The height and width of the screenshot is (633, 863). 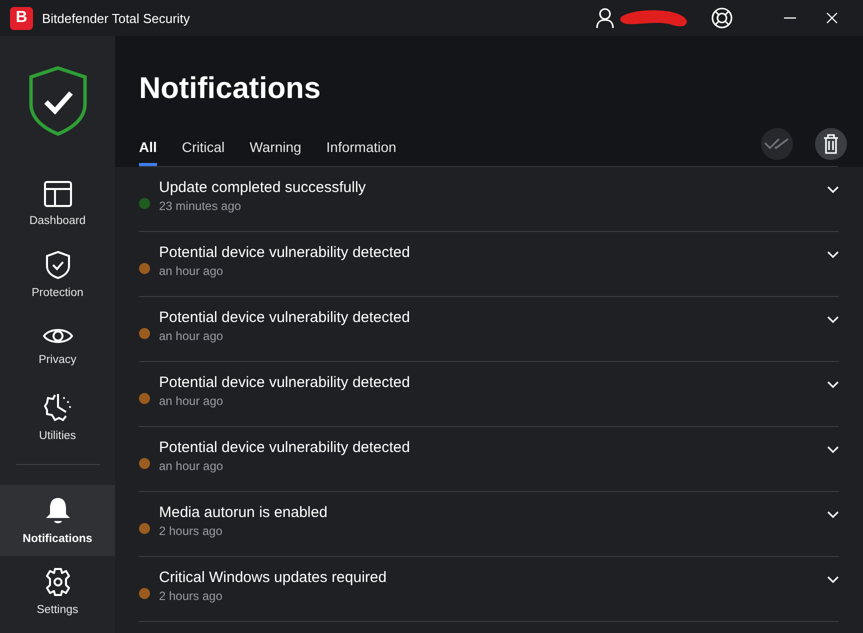 What do you see at coordinates (230, 88) in the screenshot?
I see `page-title: Notifications` at bounding box center [230, 88].